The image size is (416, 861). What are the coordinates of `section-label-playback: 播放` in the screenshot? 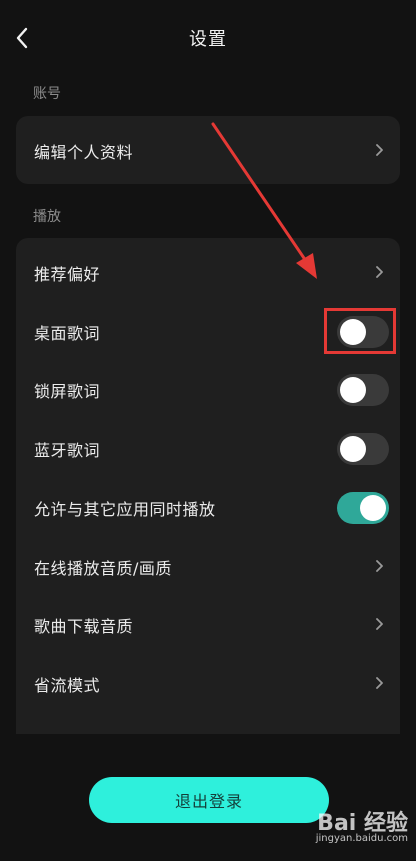 It's located at (47, 217).